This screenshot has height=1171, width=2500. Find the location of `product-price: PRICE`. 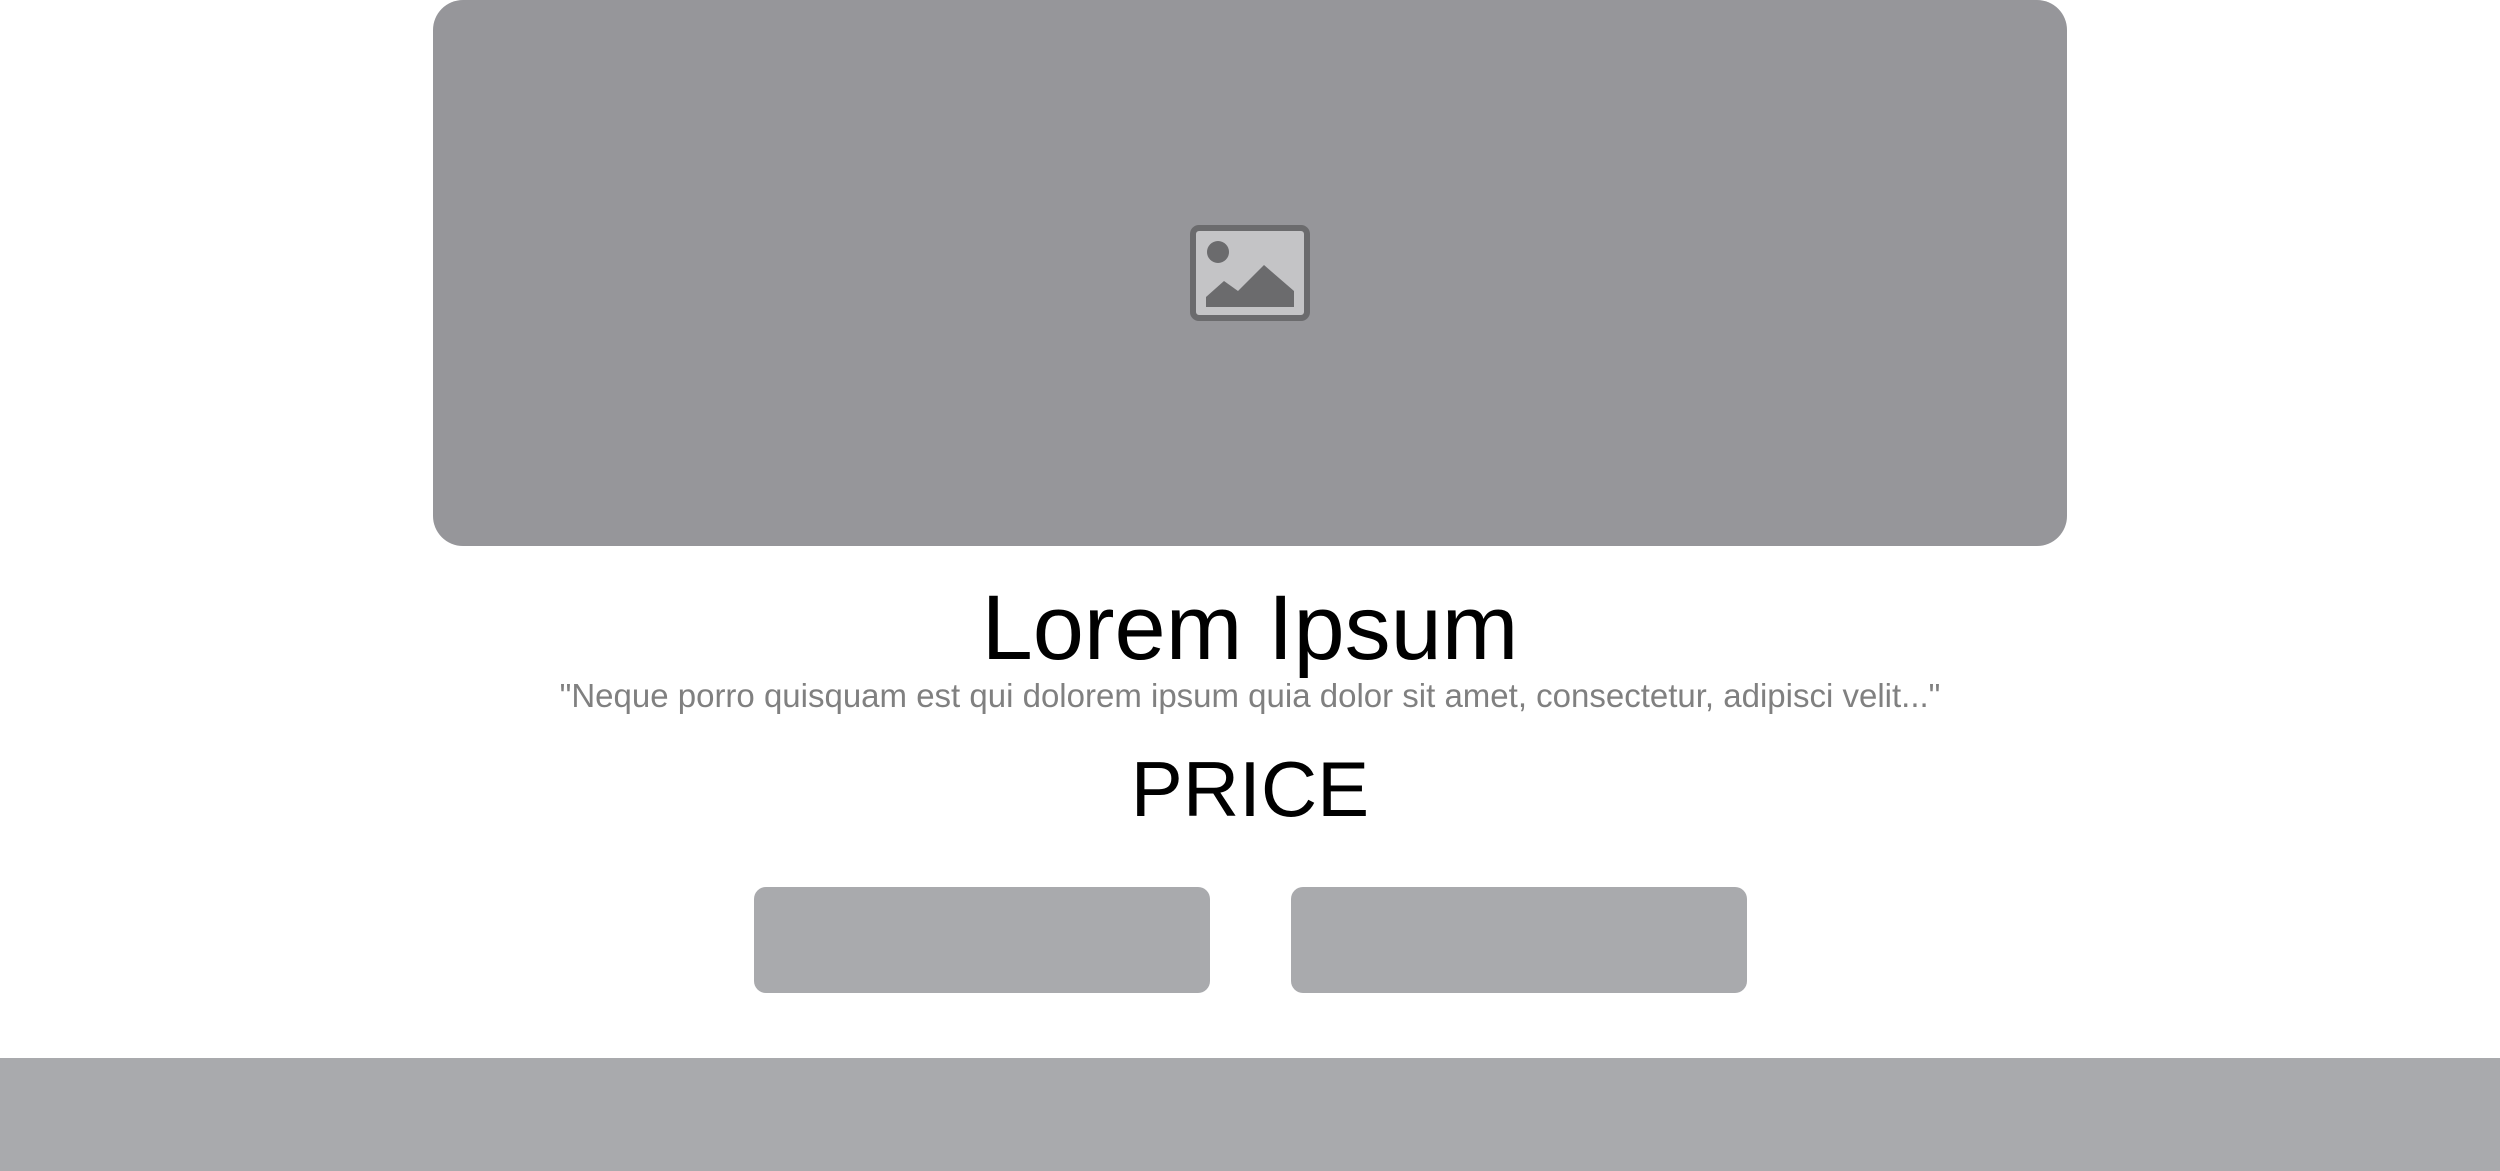

product-price: PRICE is located at coordinates (1250, 789).